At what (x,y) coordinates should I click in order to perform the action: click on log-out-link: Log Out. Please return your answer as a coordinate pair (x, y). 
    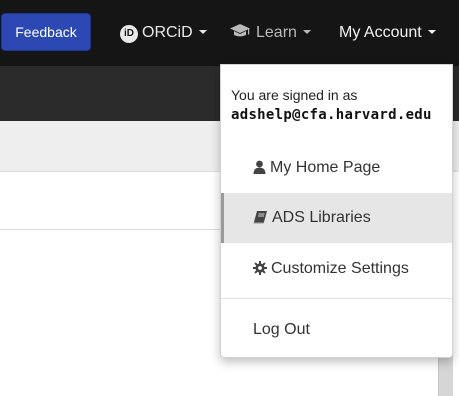
    Looking at the image, I should click on (336, 330).